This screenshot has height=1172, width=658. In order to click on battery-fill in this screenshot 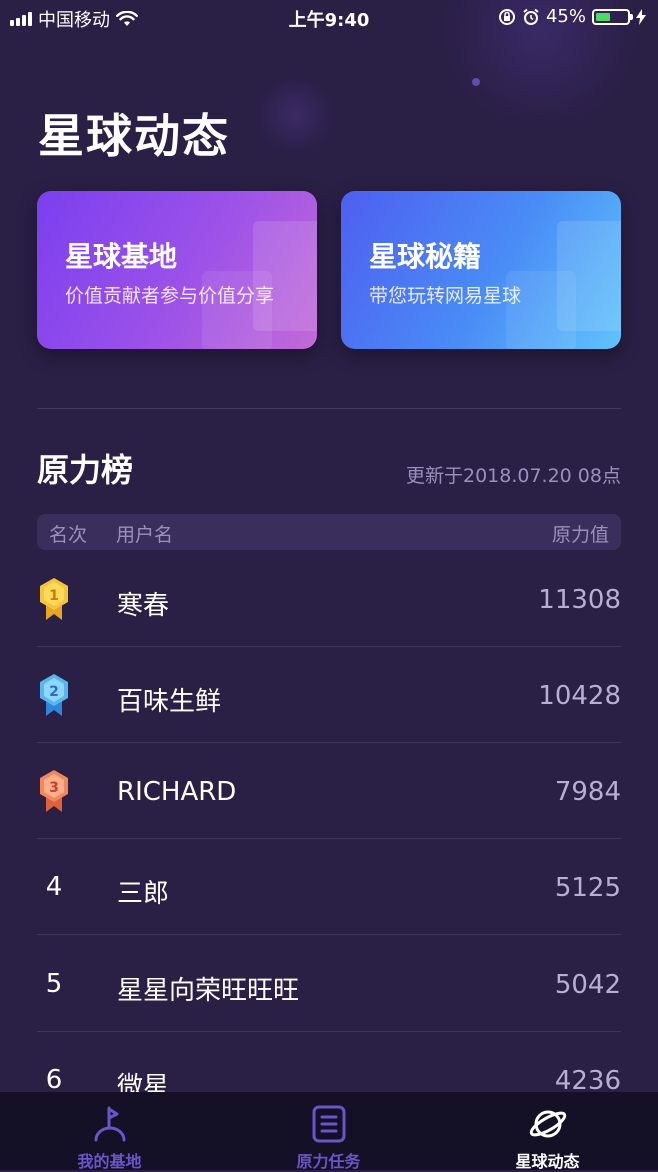, I will do `click(603, 16)`.